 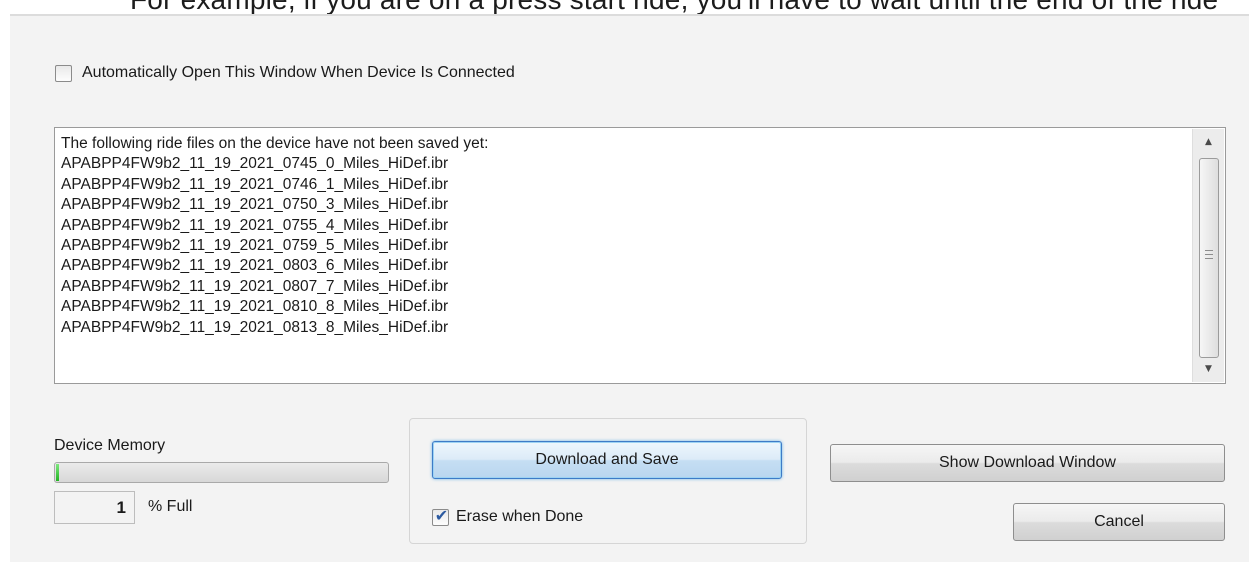 I want to click on grip-icon, so click(x=1209, y=256).